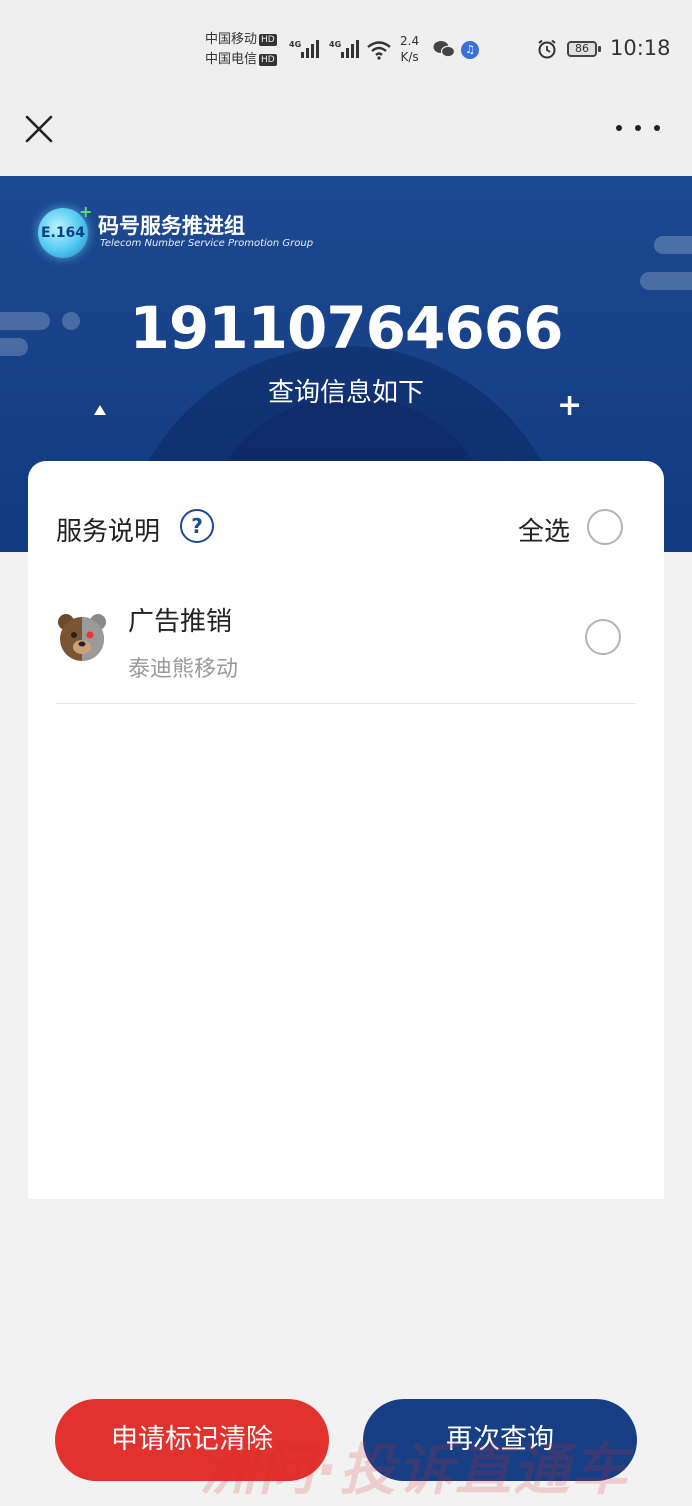 This screenshot has height=1506, width=692. Describe the element at coordinates (415, 1470) in the screenshot. I see `watermark: 洲问·投诉直通车` at that location.